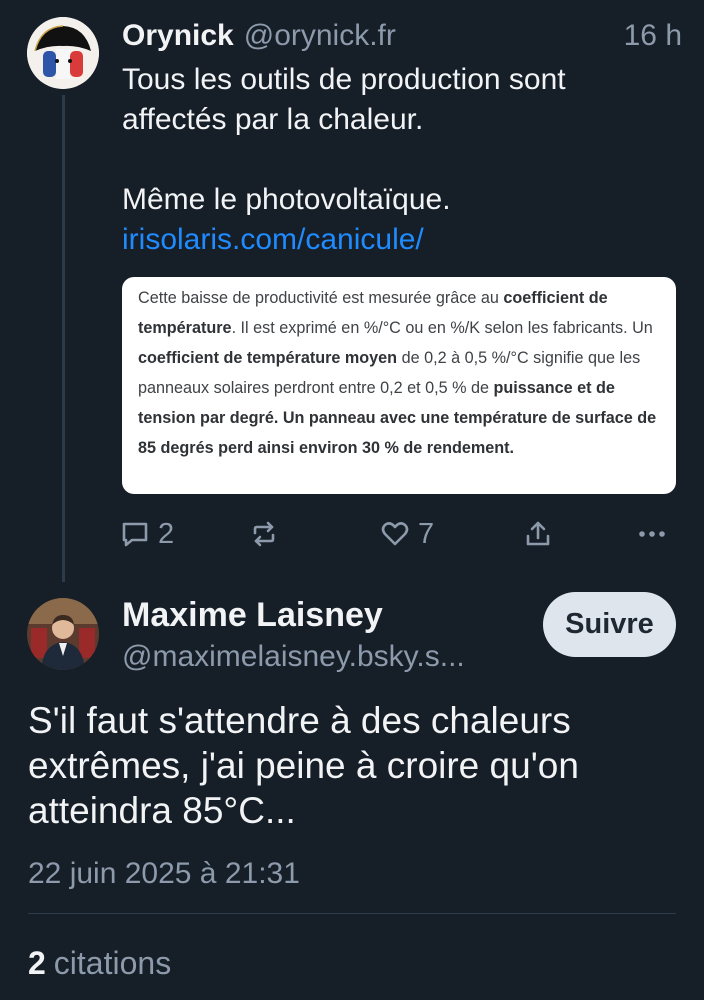  I want to click on repost-arrows-icon, so click(264, 534).